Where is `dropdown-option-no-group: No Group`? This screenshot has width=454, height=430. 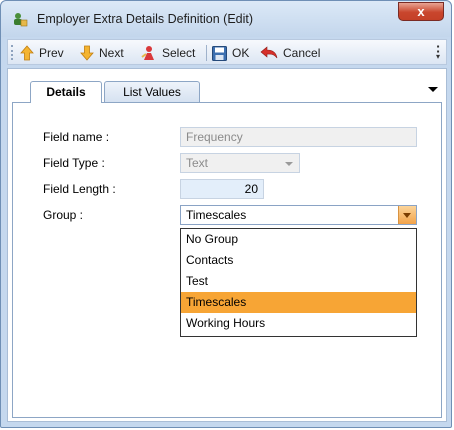 dropdown-option-no-group: No Group is located at coordinates (298, 239).